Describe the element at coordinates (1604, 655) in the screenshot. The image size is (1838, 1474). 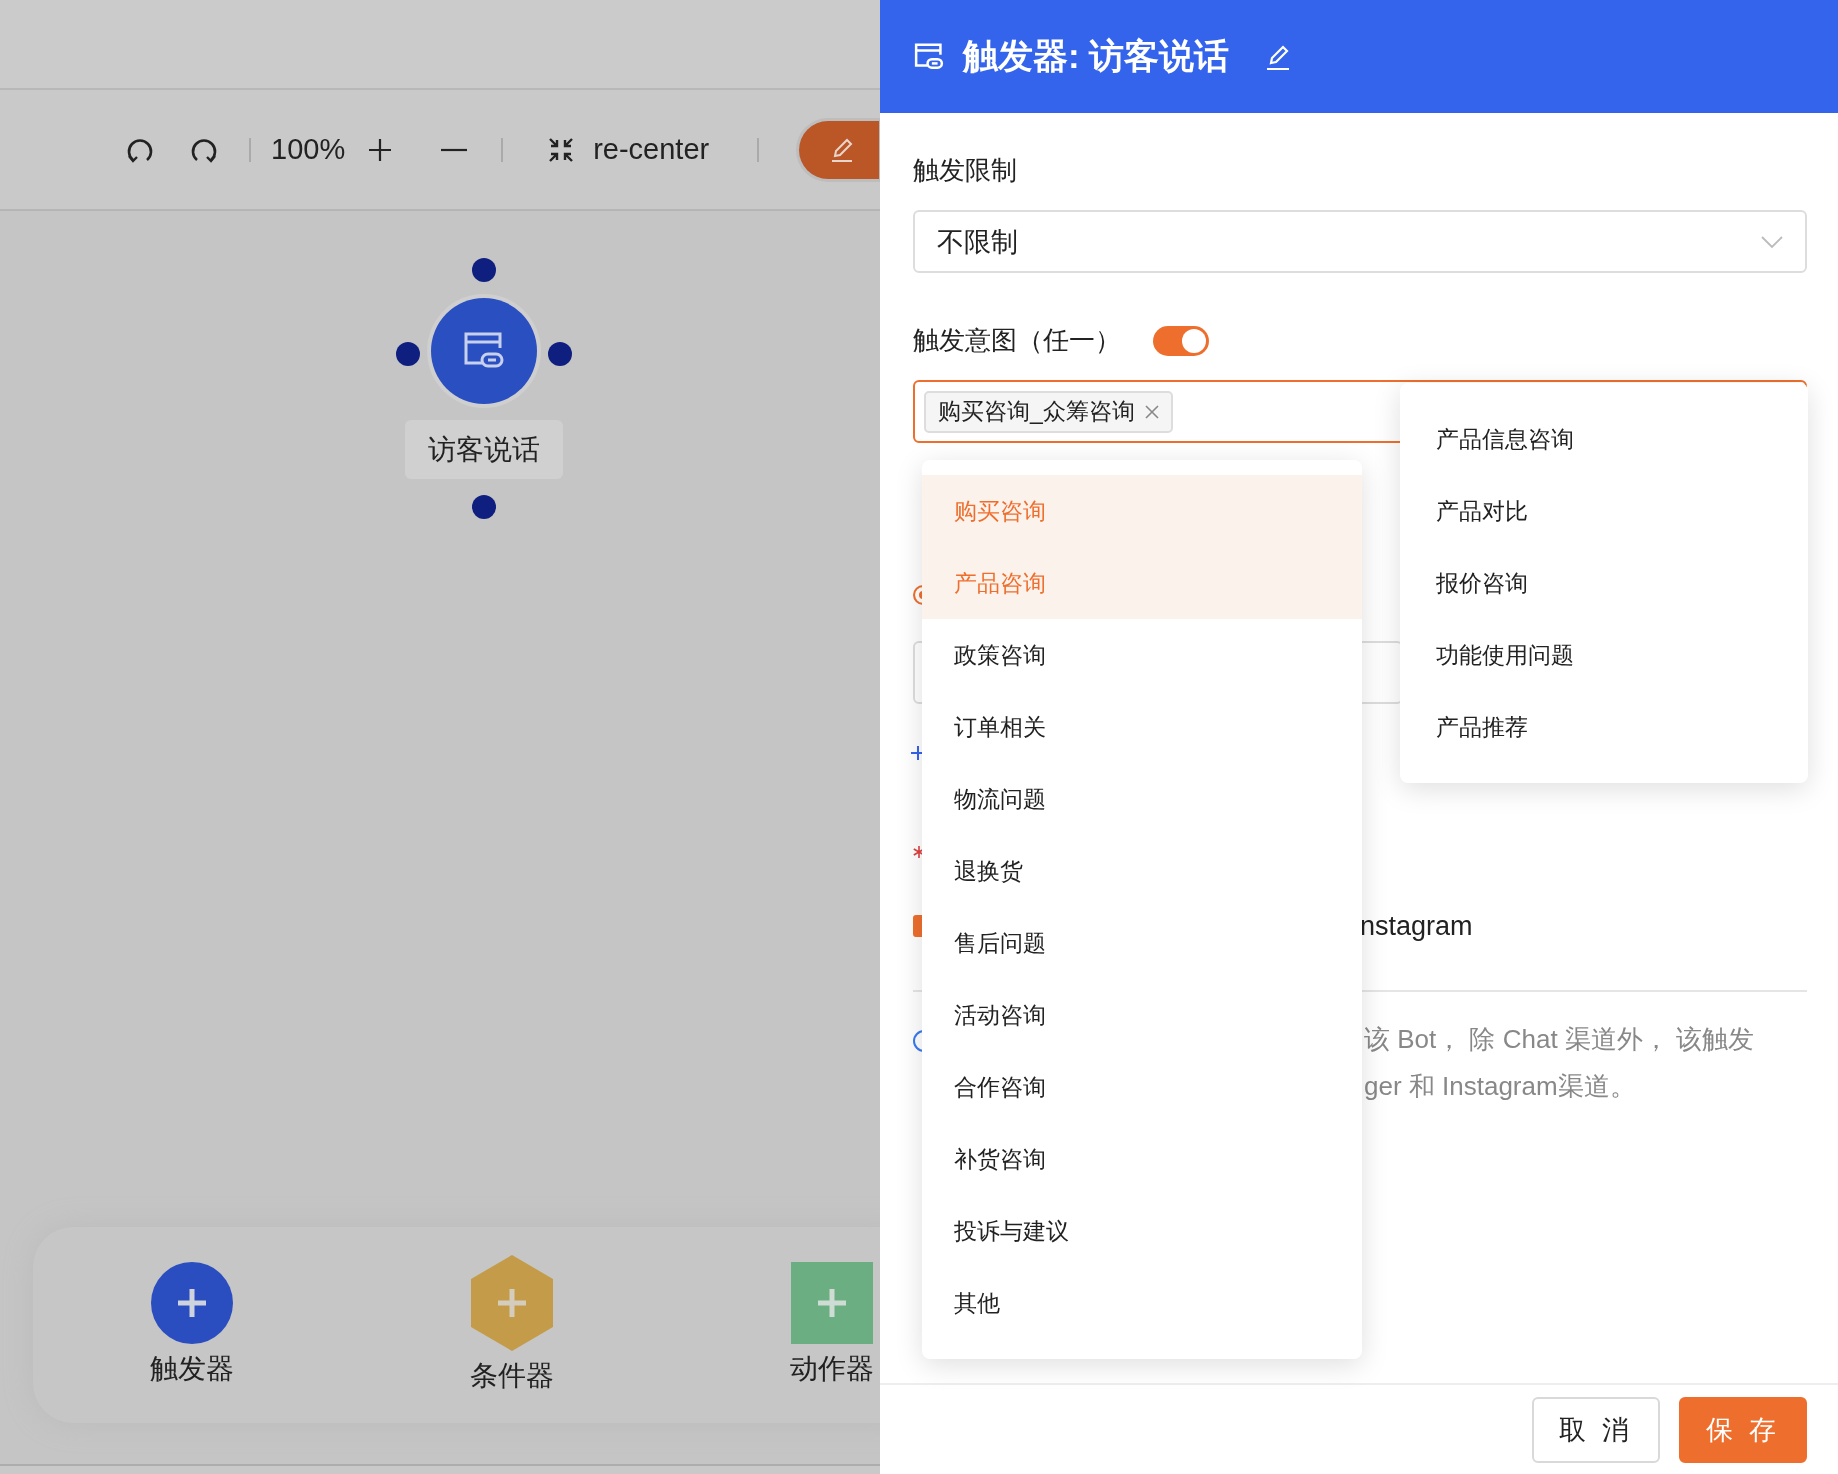
I see `menu-option: 功能使用问题` at that location.